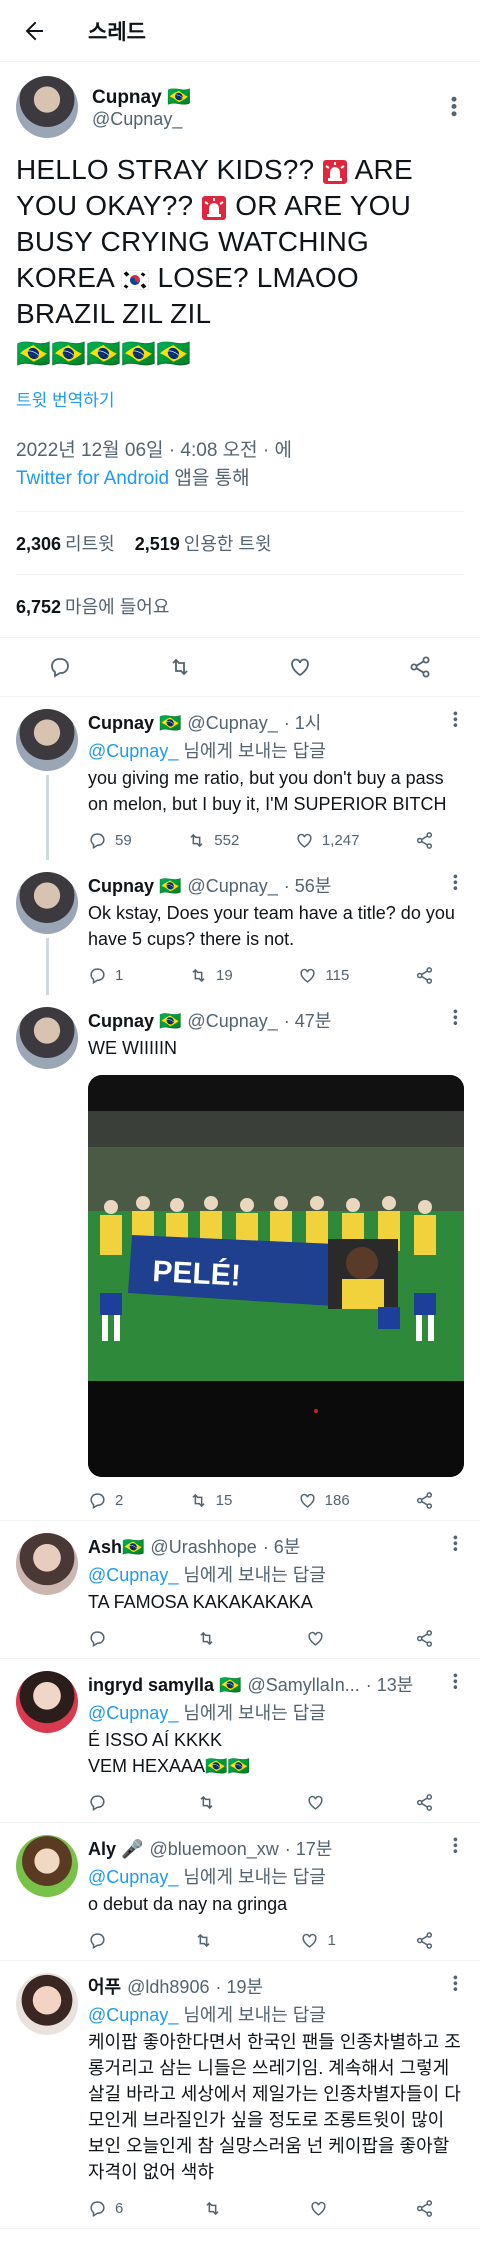  What do you see at coordinates (116, 1547) in the screenshot?
I see `display-name: Ash🇧🇷` at bounding box center [116, 1547].